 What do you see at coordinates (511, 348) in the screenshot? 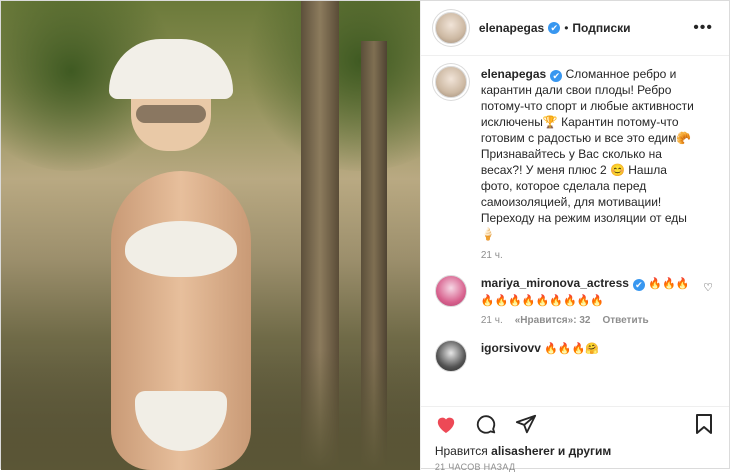
I see `comment-username: igorsivovv` at bounding box center [511, 348].